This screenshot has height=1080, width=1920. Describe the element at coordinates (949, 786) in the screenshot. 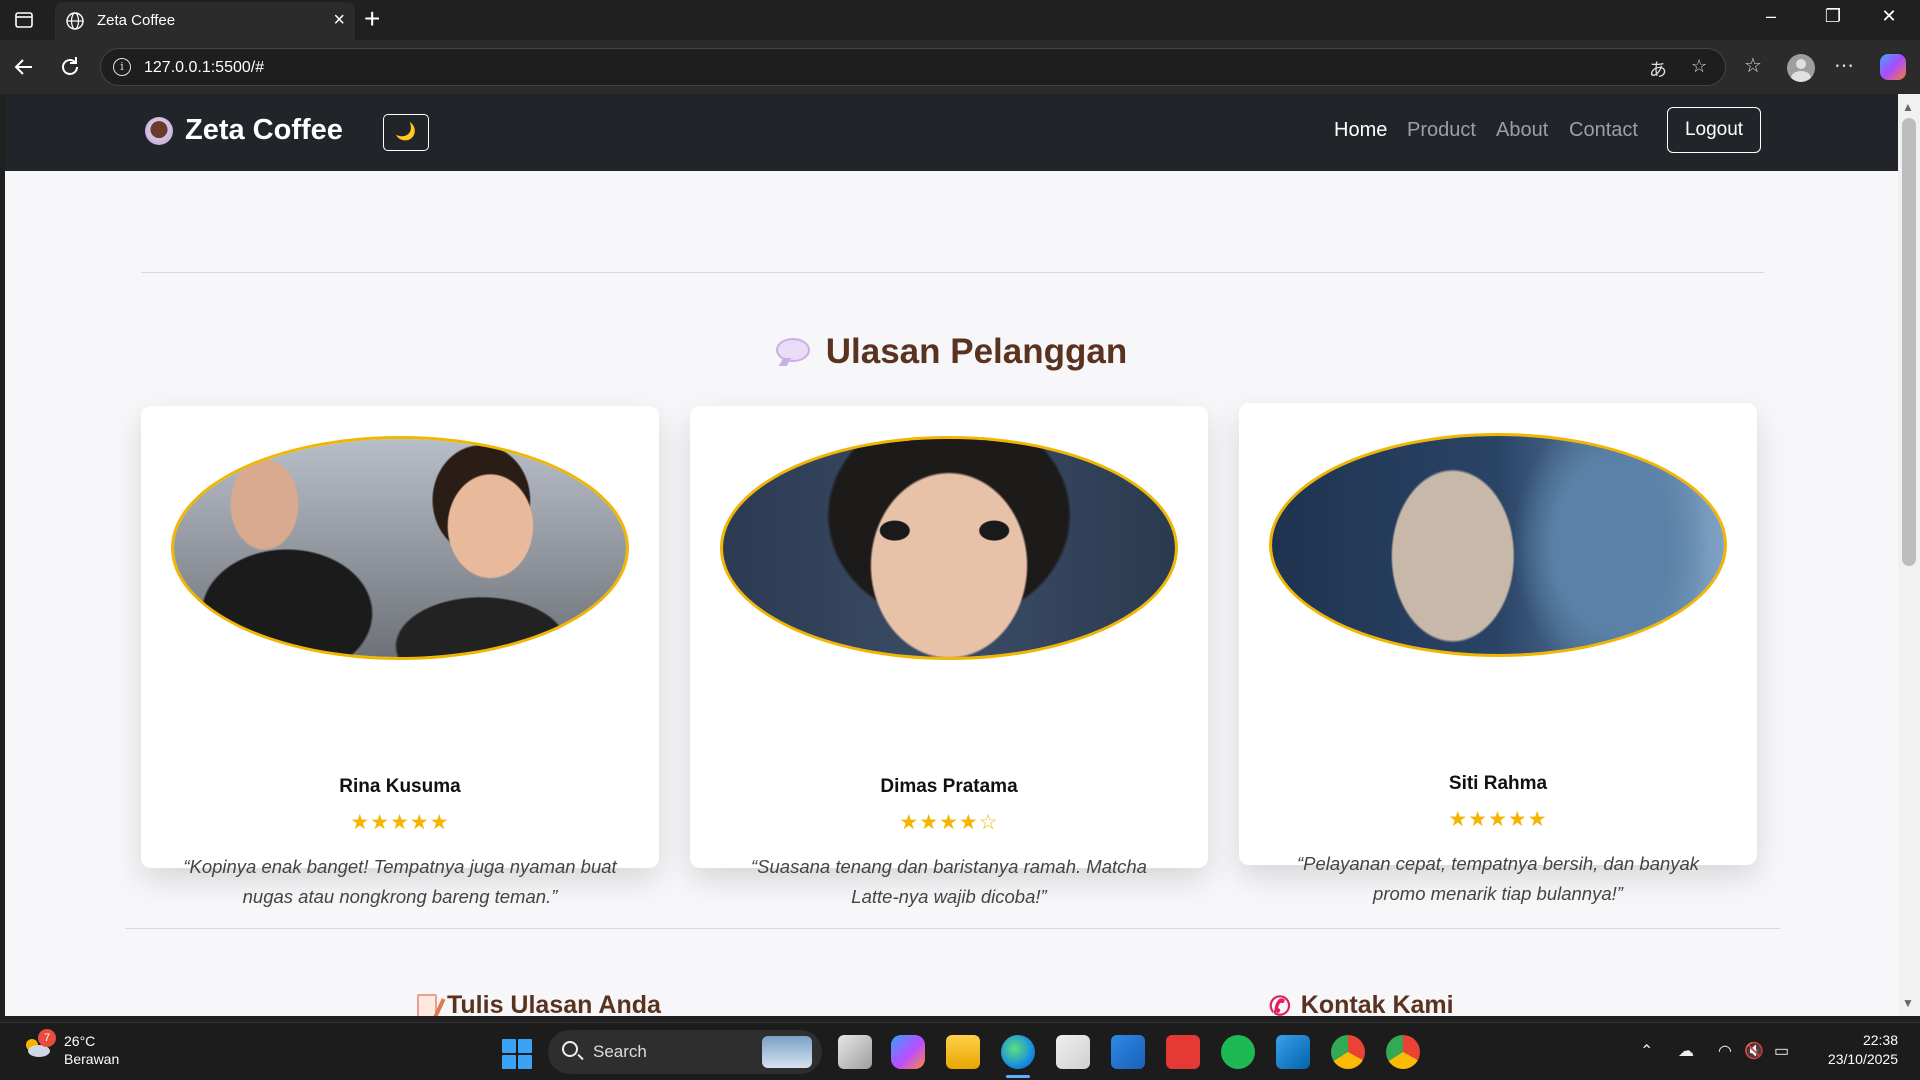

I see `reviewer-name: Dimas Pratama` at that location.